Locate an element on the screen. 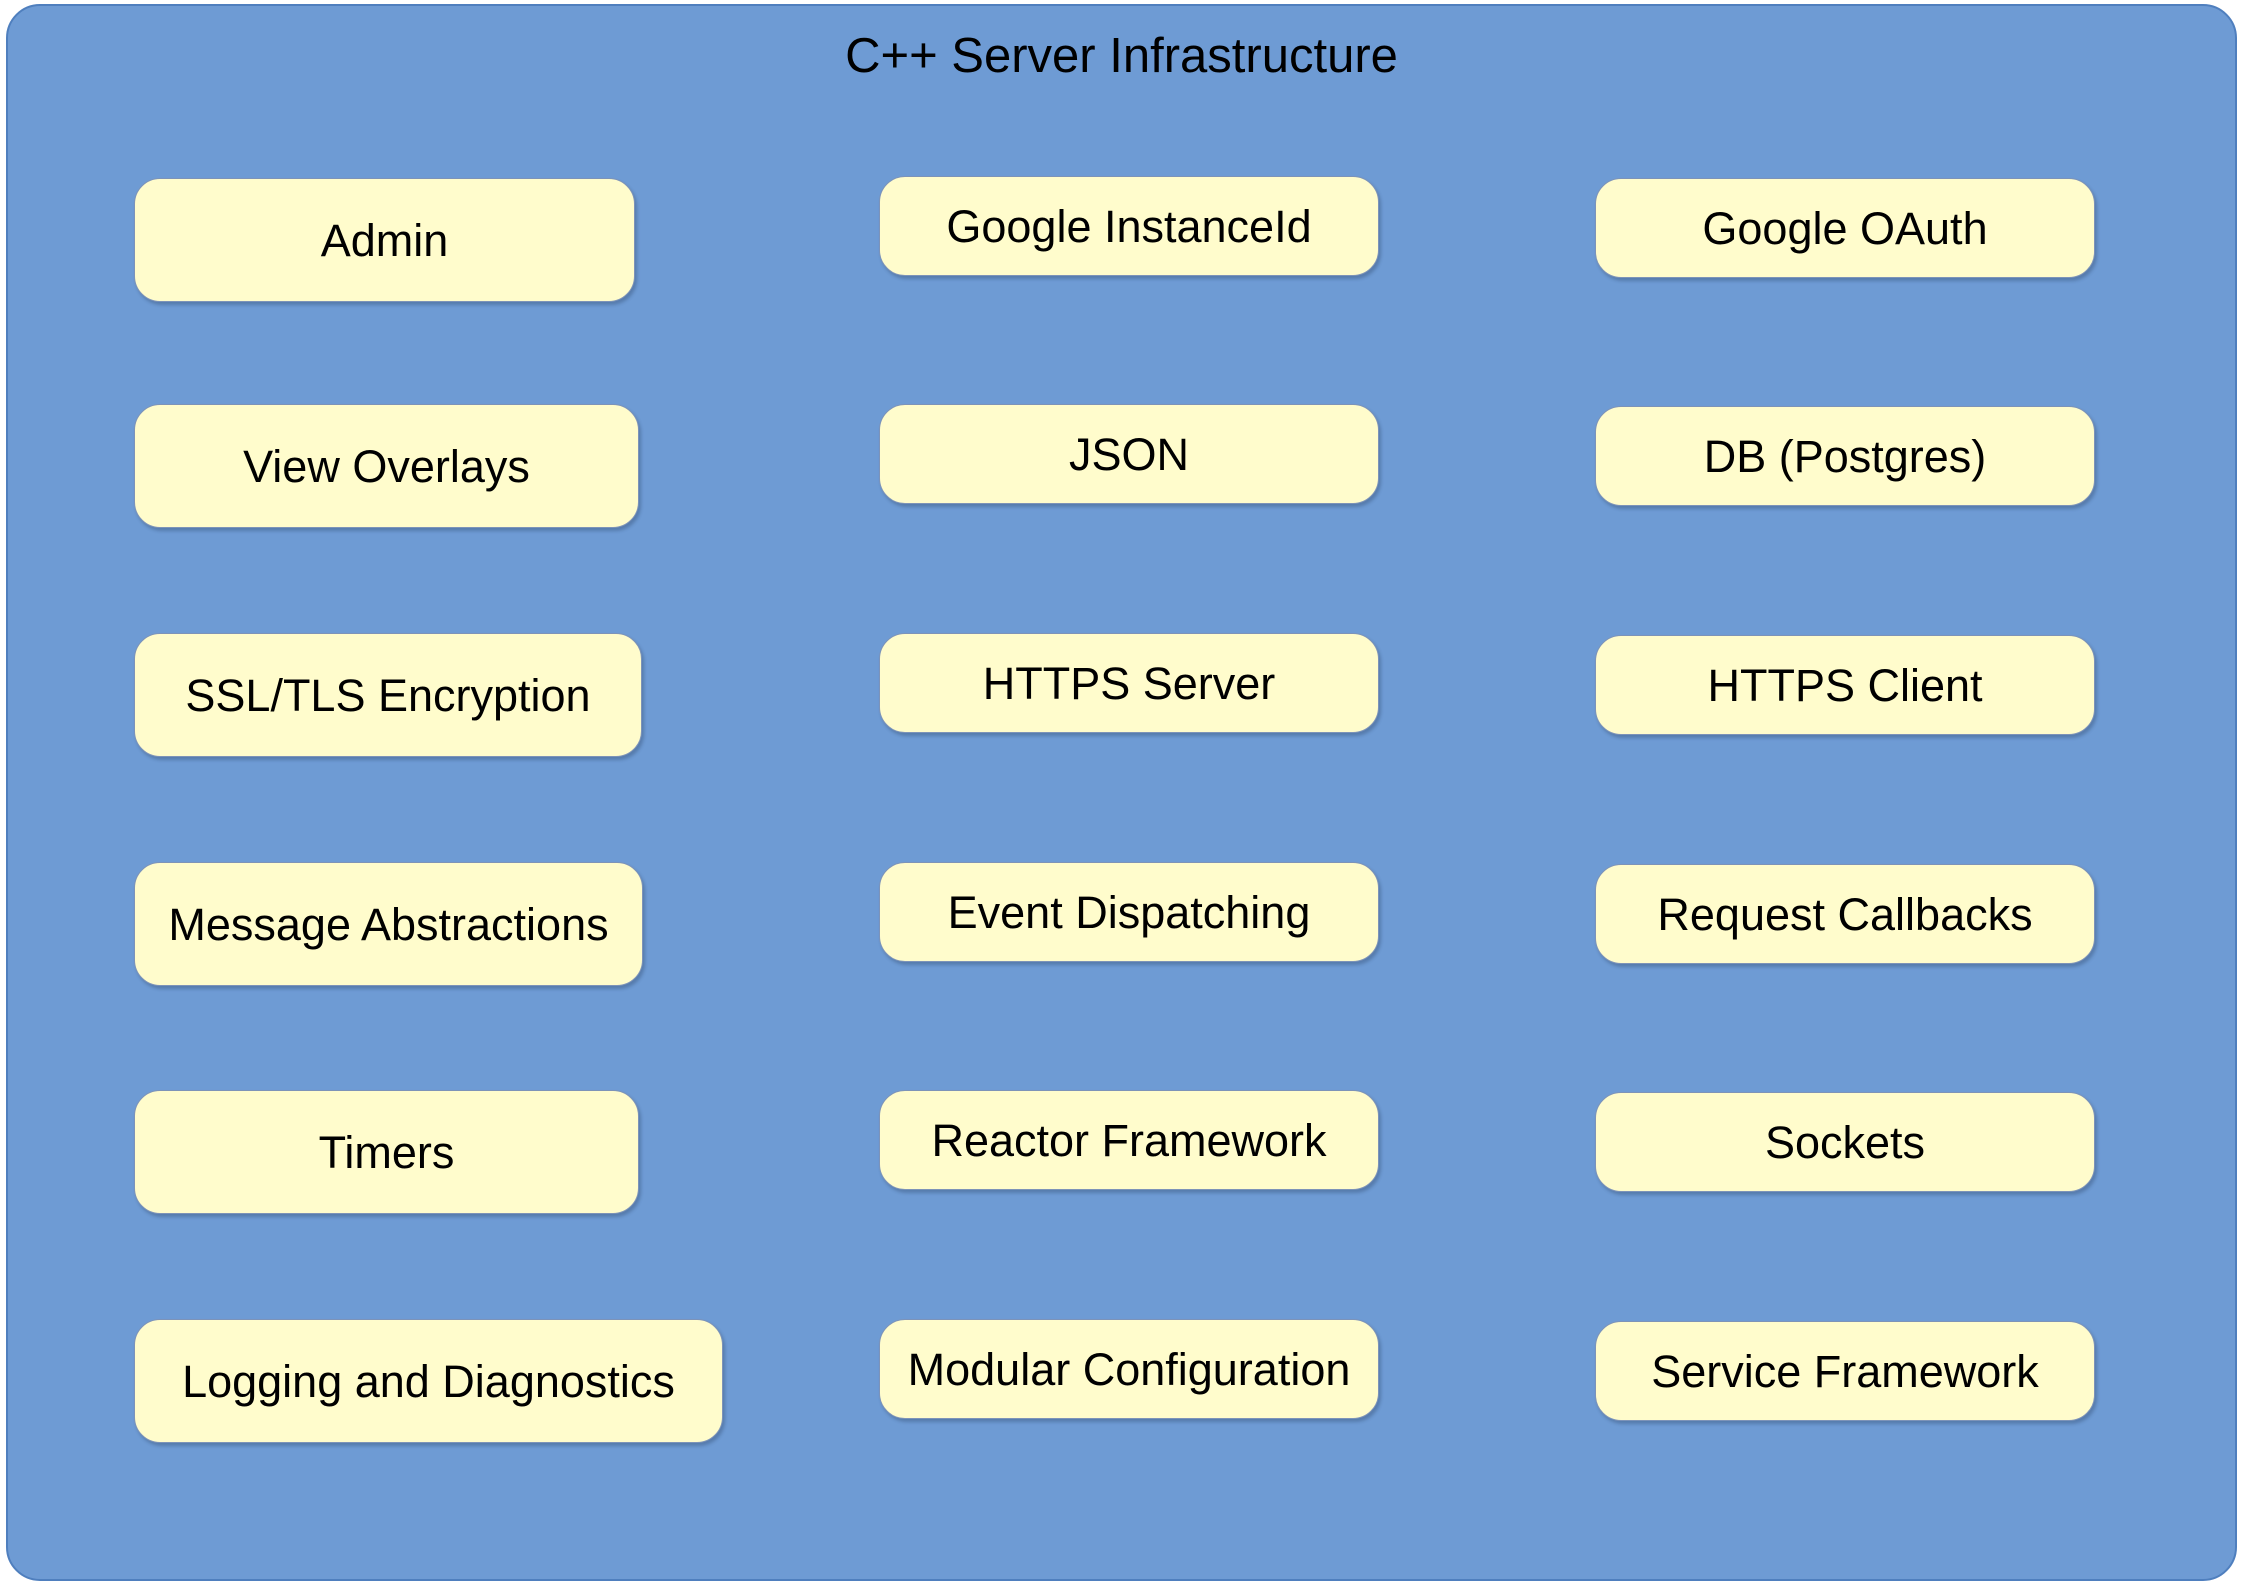 The height and width of the screenshot is (1587, 2245). diagram-title: C++ Server Infrastructure is located at coordinates (1121, 56).